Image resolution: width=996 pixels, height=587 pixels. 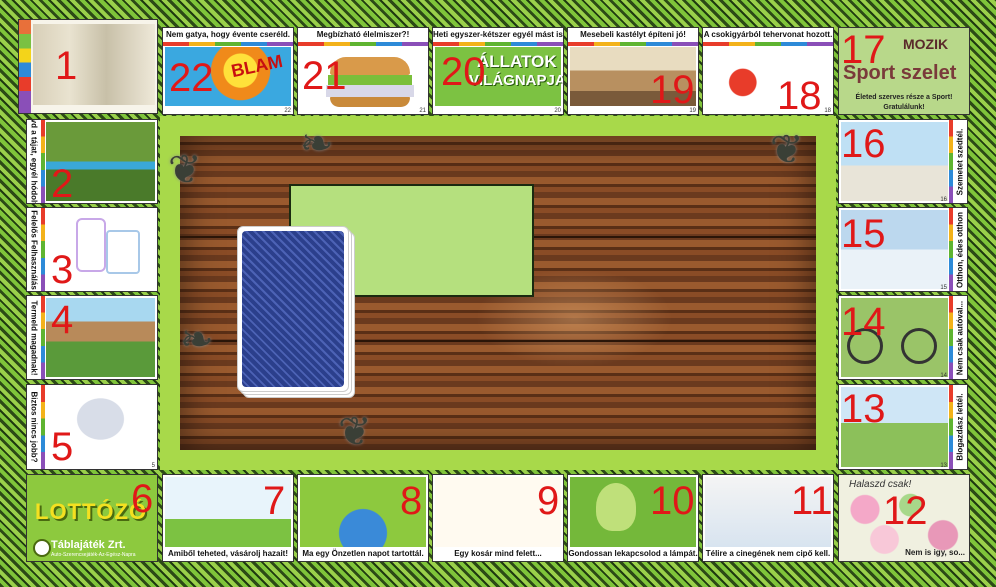 What do you see at coordinates (903, 337) in the screenshot?
I see `tile-14: Nem csak autóval... 14 14` at bounding box center [903, 337].